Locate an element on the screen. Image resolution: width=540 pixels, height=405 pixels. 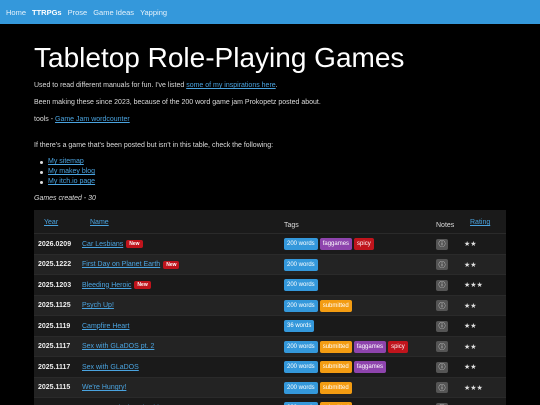
game-link: Car Lesbians is located at coordinates (102, 244).